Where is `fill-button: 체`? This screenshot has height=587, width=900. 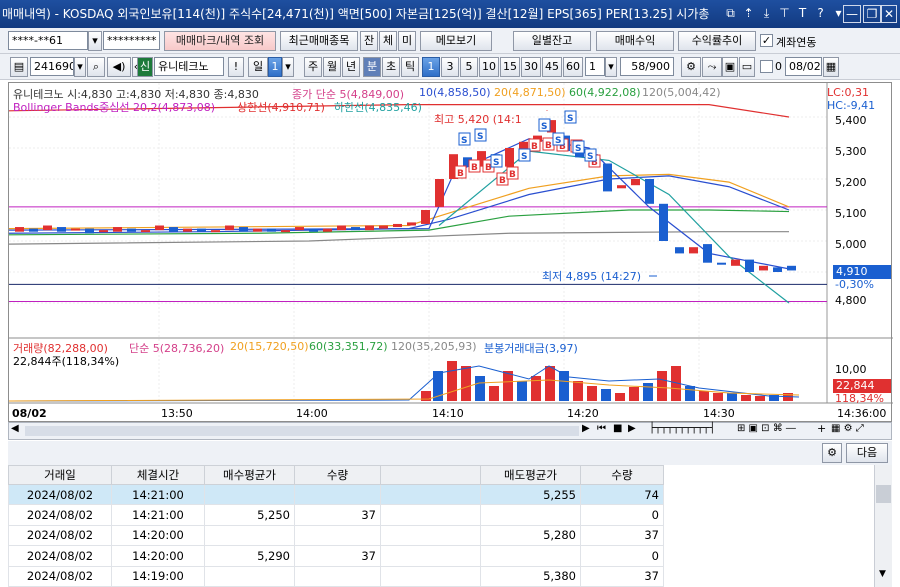
fill-button: 체 is located at coordinates (388, 41).